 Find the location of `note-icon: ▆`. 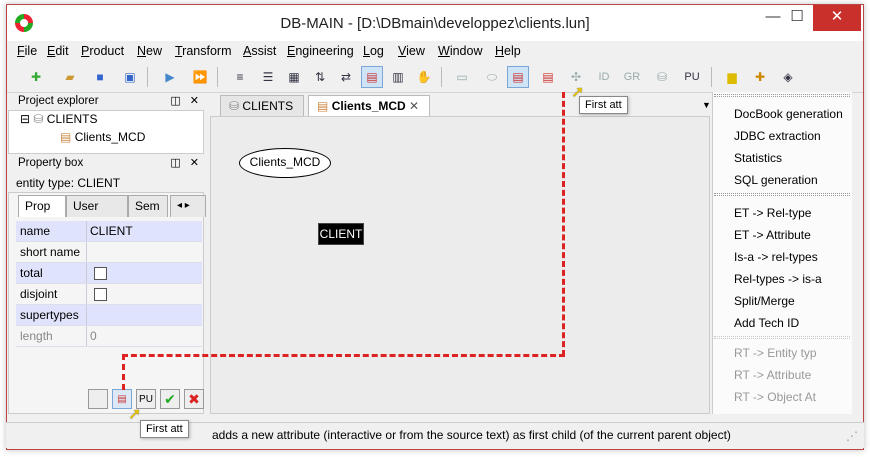

note-icon: ▆ is located at coordinates (732, 77).